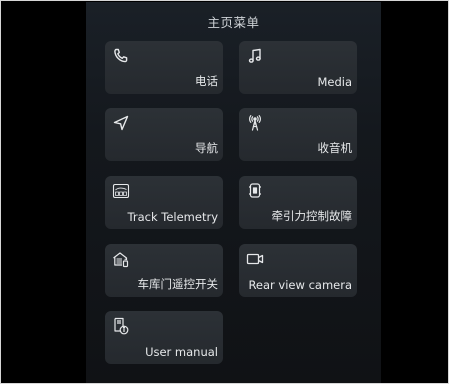  I want to click on radio-antenna-icon, so click(255, 123).